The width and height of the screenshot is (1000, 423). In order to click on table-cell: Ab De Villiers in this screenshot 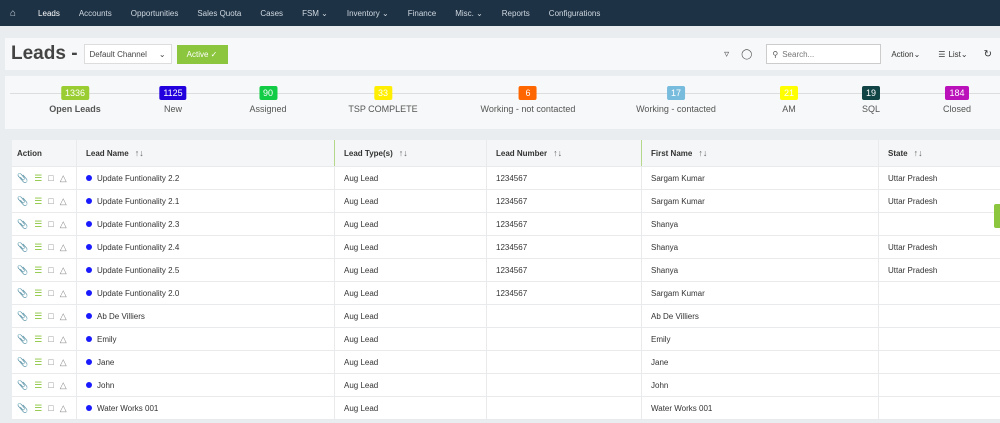, I will do `click(206, 316)`.